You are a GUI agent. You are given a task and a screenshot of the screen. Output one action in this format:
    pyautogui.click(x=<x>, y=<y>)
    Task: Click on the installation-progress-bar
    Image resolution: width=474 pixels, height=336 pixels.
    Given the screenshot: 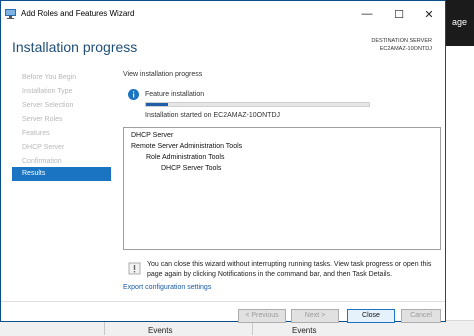 What is the action you would take?
    pyautogui.click(x=257, y=104)
    